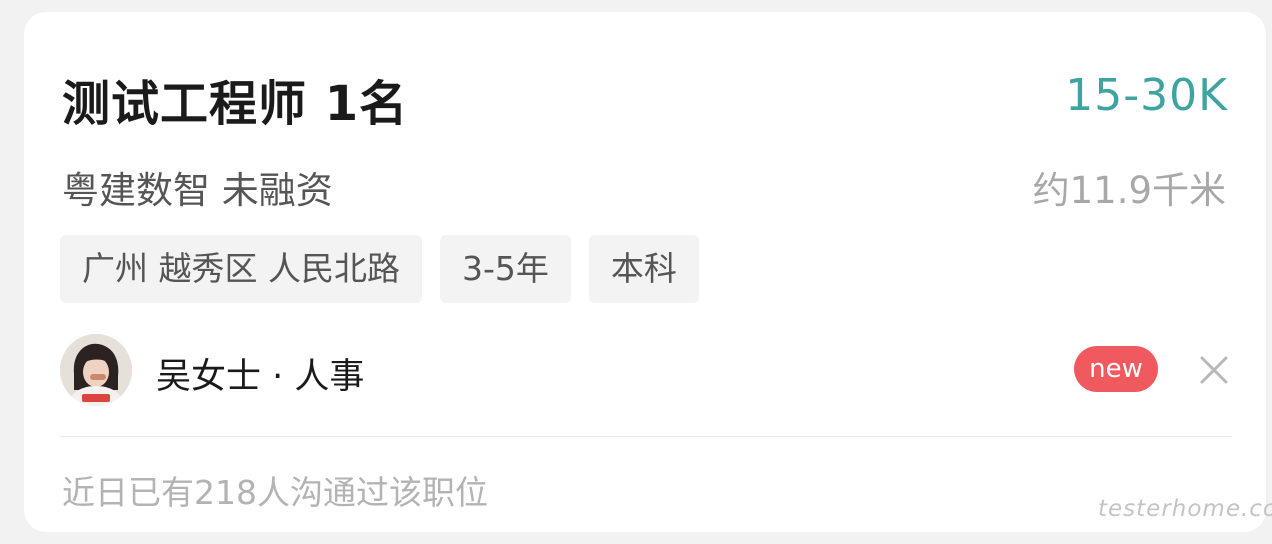 This screenshot has height=544, width=1272. What do you see at coordinates (275, 492) in the screenshot?
I see `communication-count: 近日已有218人沟通过该职位` at bounding box center [275, 492].